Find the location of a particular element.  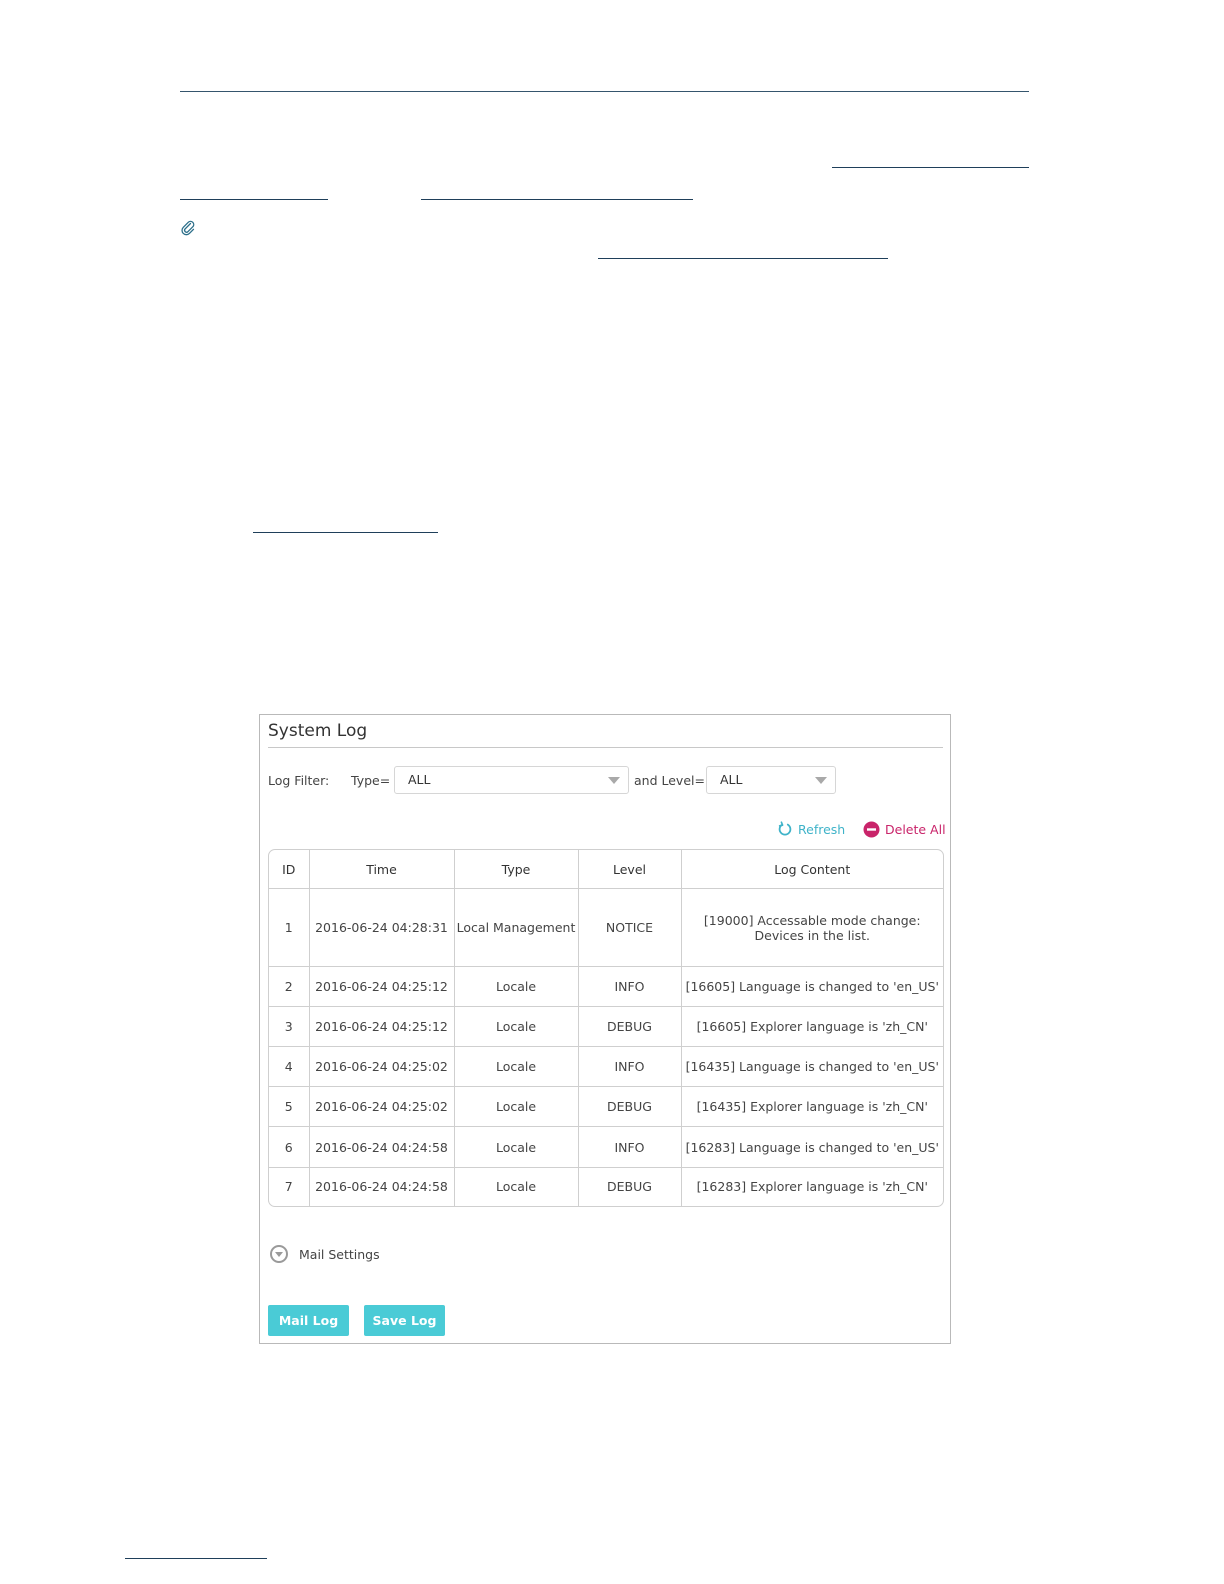

header-level: Level is located at coordinates (629, 870).